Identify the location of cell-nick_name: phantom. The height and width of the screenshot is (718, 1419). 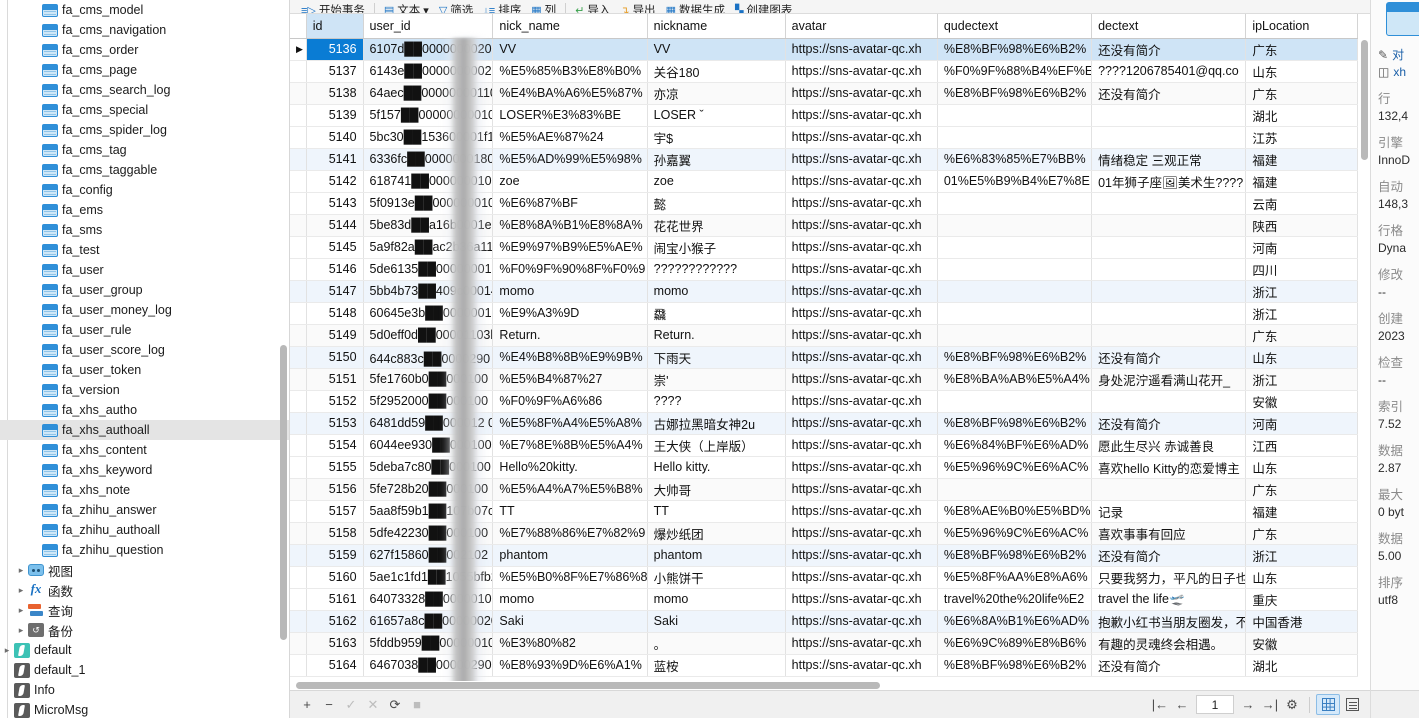
(570, 555).